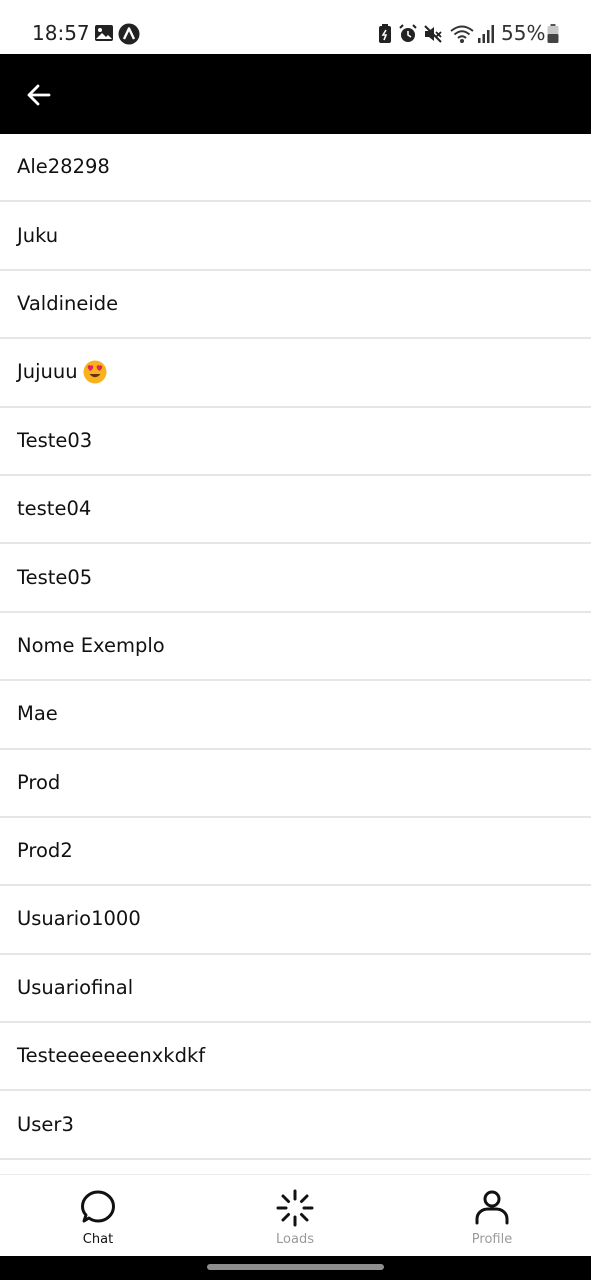  What do you see at coordinates (295, 647) in the screenshot?
I see `list-item: Nome Exemplo` at bounding box center [295, 647].